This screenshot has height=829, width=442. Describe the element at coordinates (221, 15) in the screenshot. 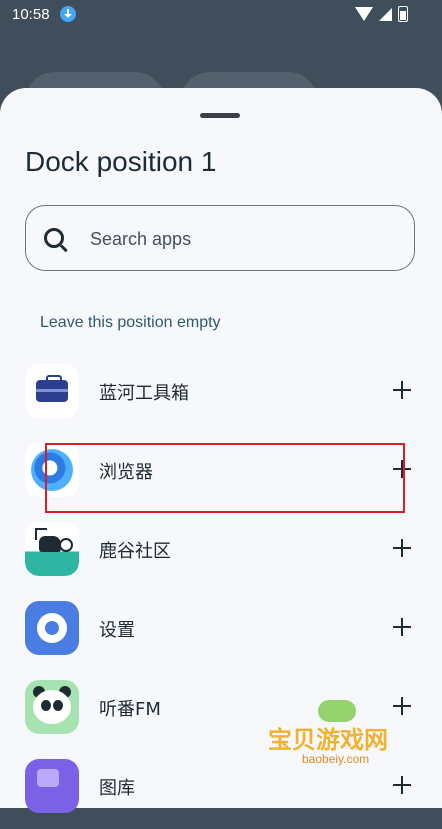

I see `status-bar: 10:58` at that location.